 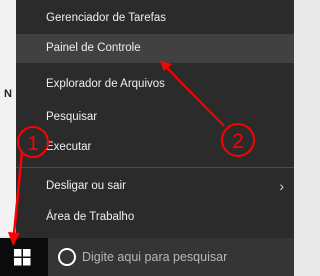 I want to click on annotation-marker-2-number: 2, so click(x=238, y=141).